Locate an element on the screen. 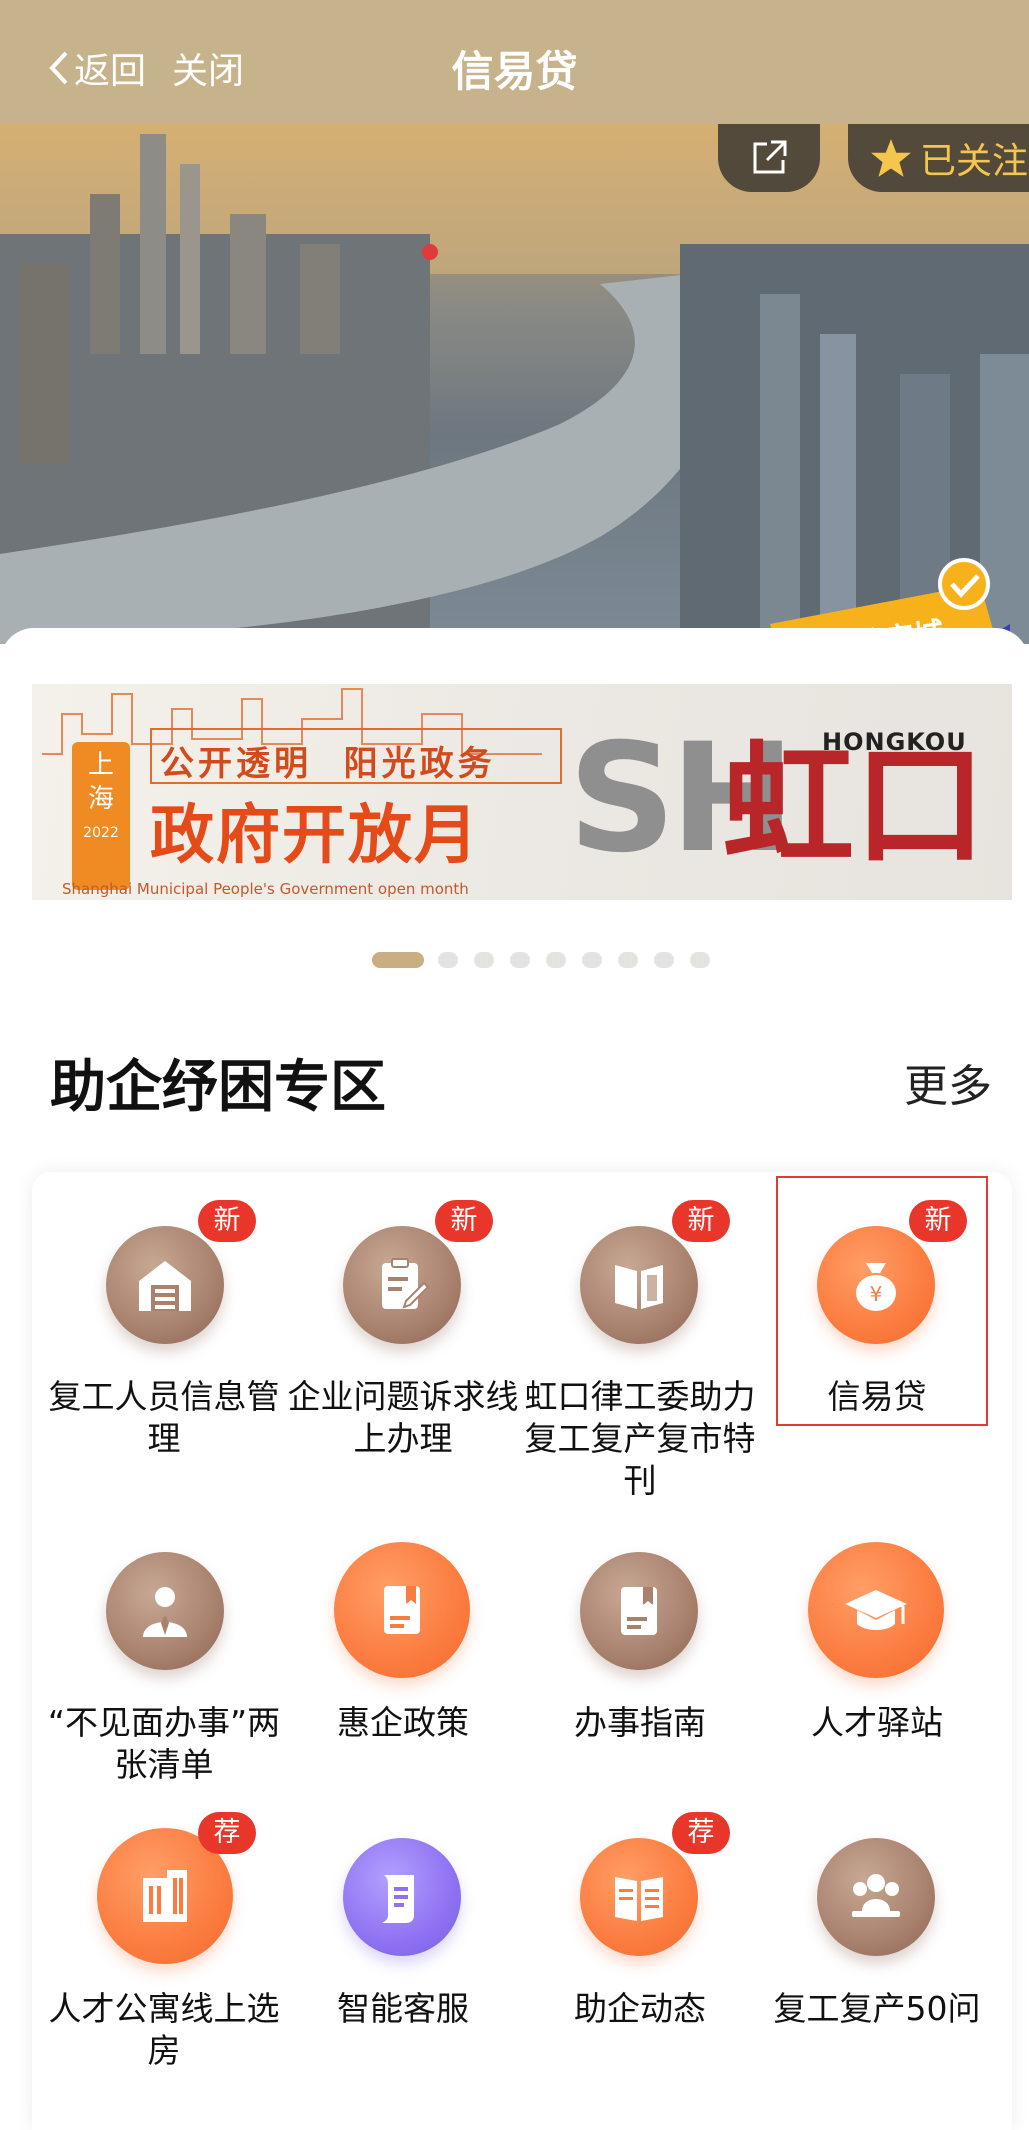  follow-button: 已关注 is located at coordinates (938, 158).